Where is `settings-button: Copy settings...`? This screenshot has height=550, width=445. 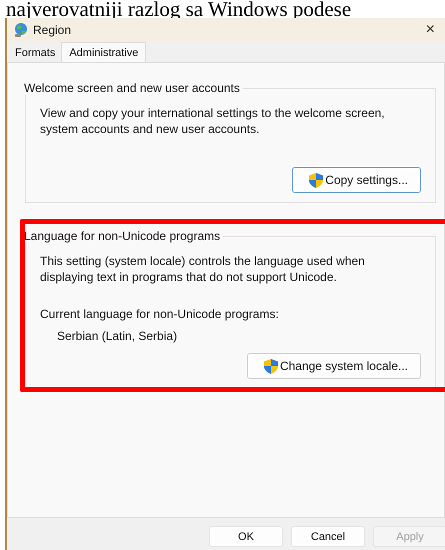 settings-button: Copy settings... is located at coordinates (356, 180).